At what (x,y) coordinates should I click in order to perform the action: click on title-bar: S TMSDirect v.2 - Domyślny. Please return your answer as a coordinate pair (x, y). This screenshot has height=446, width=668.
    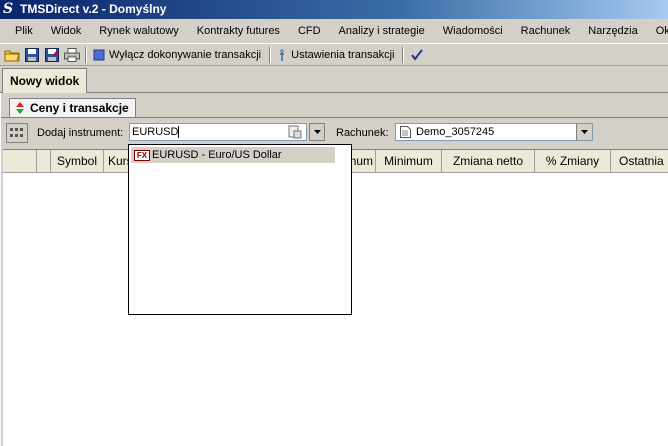
    Looking at the image, I should click on (334, 9).